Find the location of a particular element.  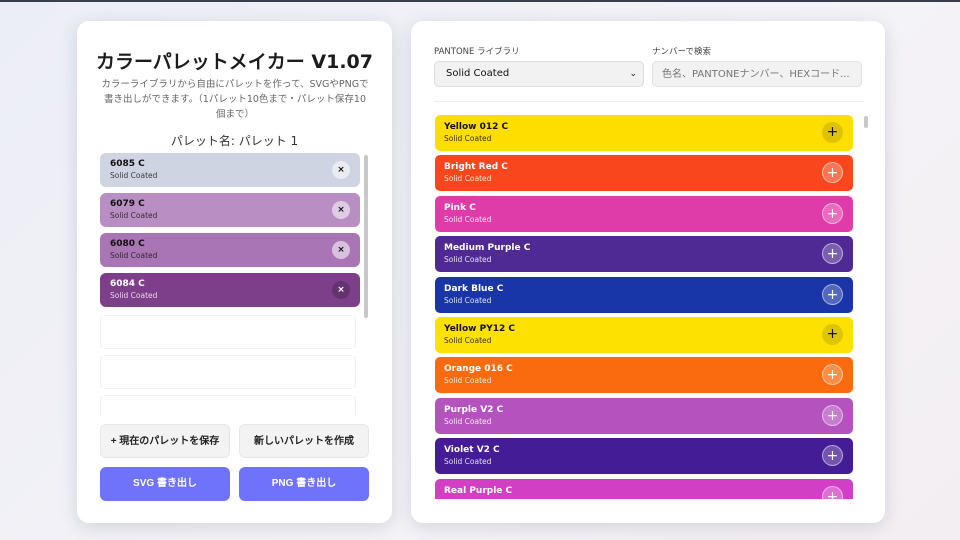

palette-scrollbar is located at coordinates (366, 236).